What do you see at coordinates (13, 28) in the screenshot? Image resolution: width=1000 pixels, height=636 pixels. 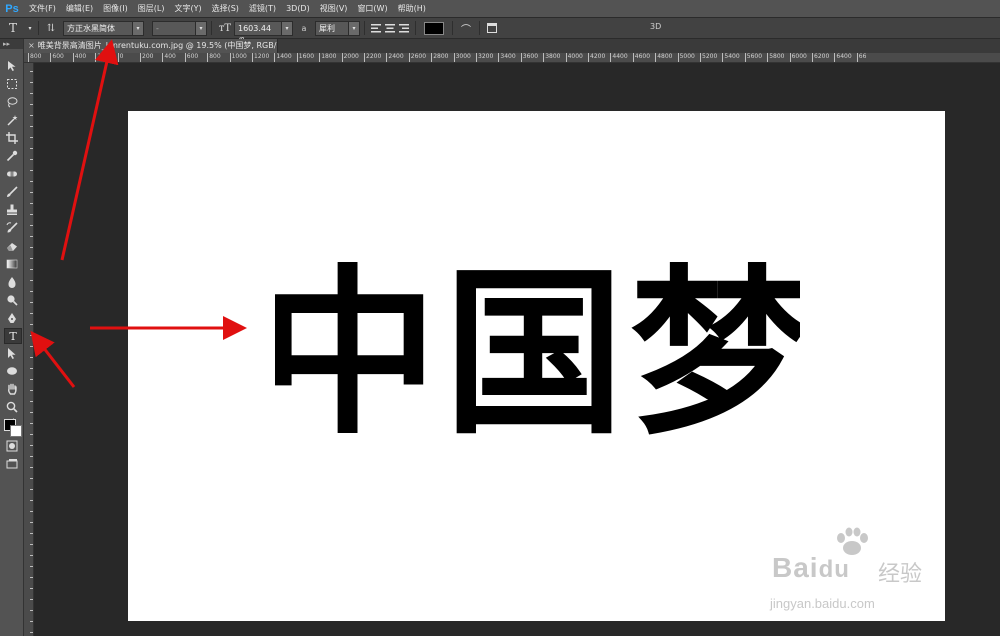 I see `type-tool-preset-icon: T` at bounding box center [13, 28].